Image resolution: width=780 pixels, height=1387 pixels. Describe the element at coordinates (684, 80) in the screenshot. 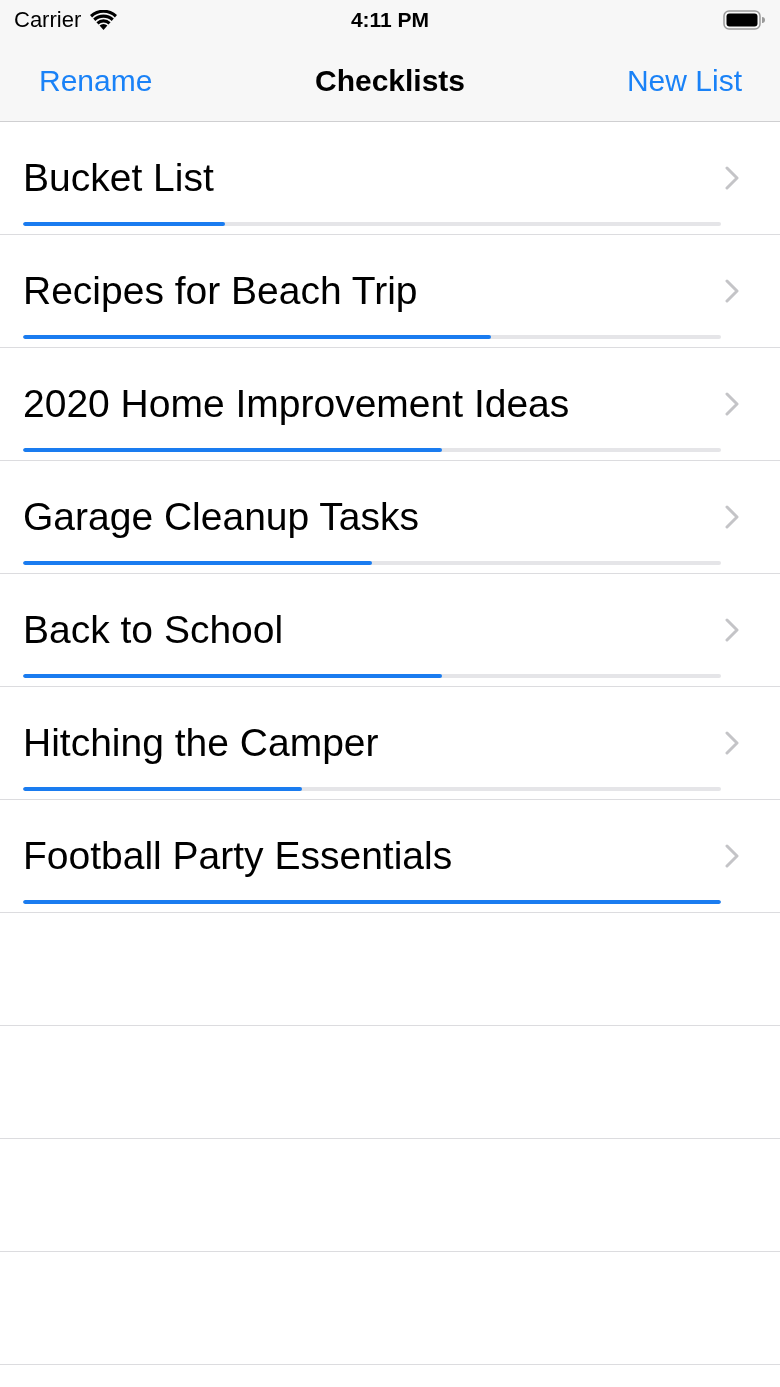

I see `new-list-button: New List` at that location.